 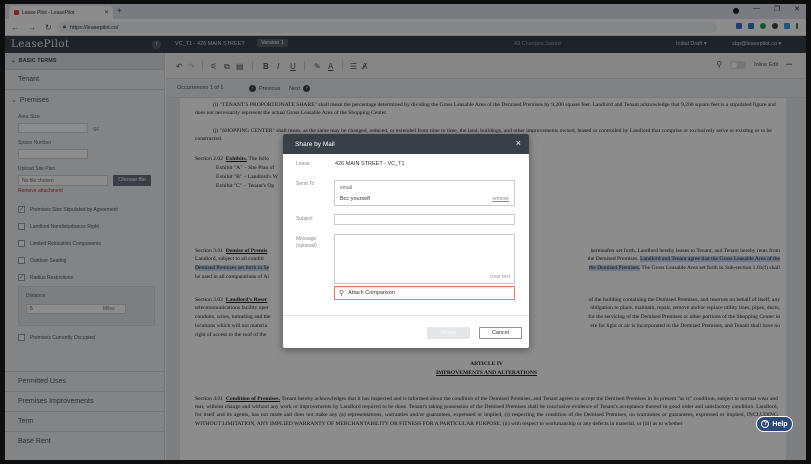 I want to click on lease-value: 426 MAIN STREET - VC_T1, so click(x=370, y=164).